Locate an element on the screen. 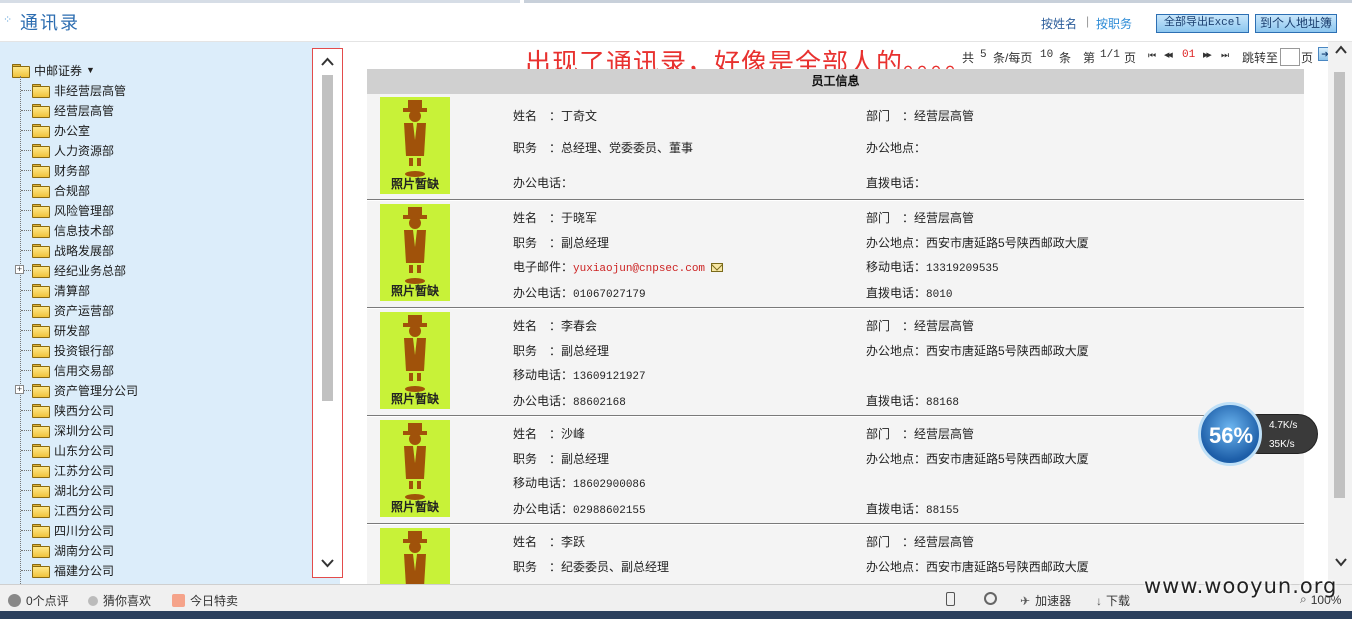 The height and width of the screenshot is (619, 1352). tree-item: 深圳分公司 is located at coordinates (73, 430).